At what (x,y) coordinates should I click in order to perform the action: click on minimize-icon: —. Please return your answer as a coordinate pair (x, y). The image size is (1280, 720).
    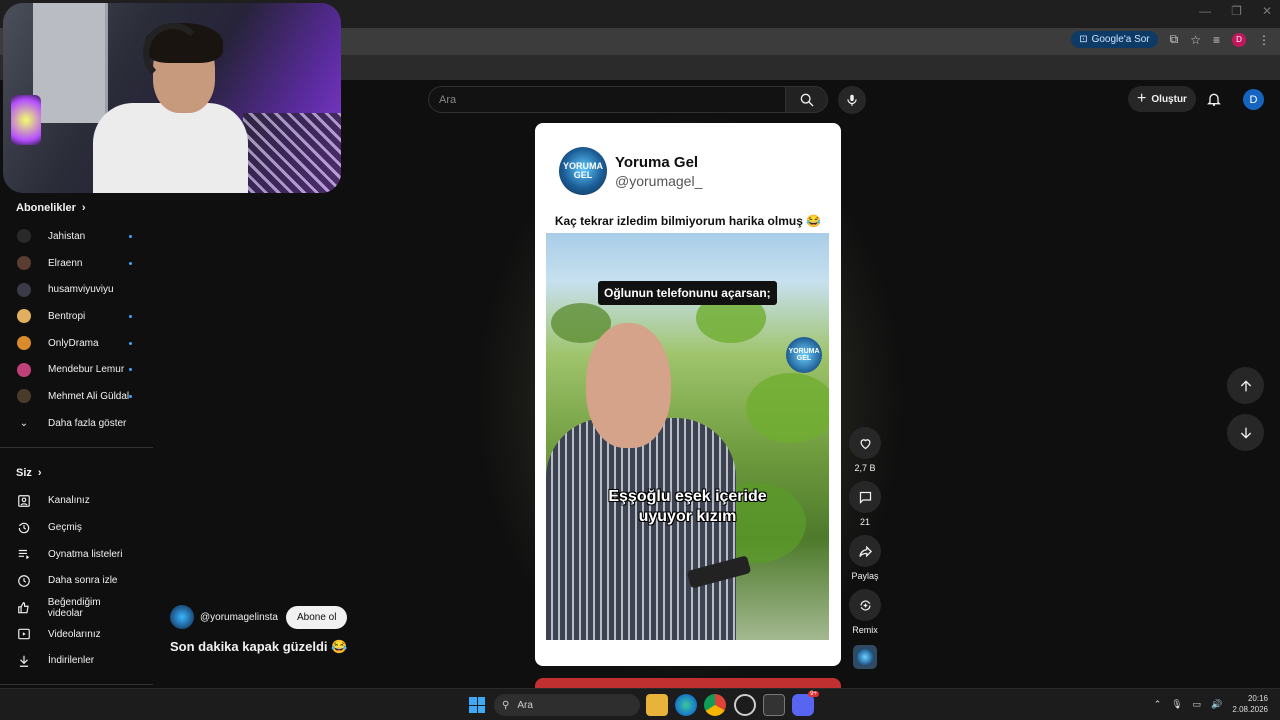
    Looking at the image, I should click on (1205, 11).